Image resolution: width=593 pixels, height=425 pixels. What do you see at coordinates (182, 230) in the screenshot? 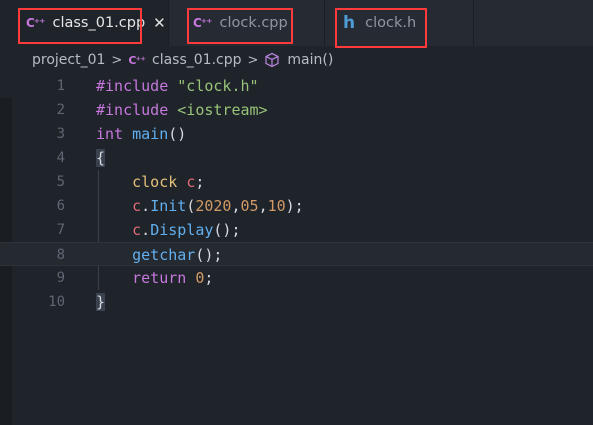
I see `code-token: Display` at bounding box center [182, 230].